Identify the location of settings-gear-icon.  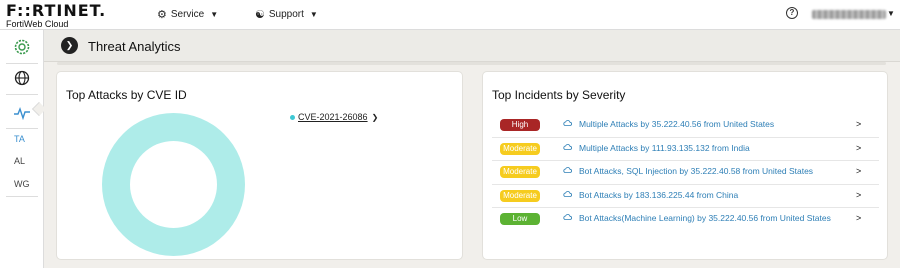
(22, 47).